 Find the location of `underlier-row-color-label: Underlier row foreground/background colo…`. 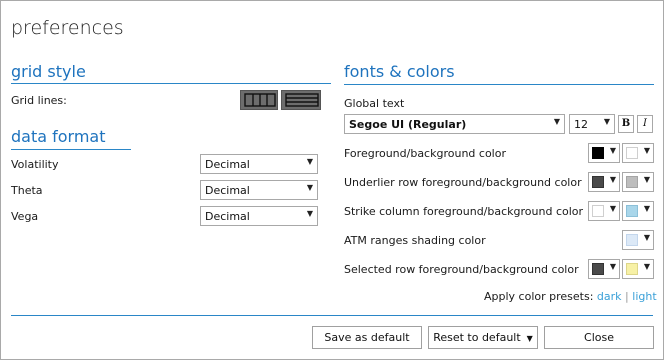

underlier-row-color-label: Underlier row foreground/background colo… is located at coordinates (463, 182).